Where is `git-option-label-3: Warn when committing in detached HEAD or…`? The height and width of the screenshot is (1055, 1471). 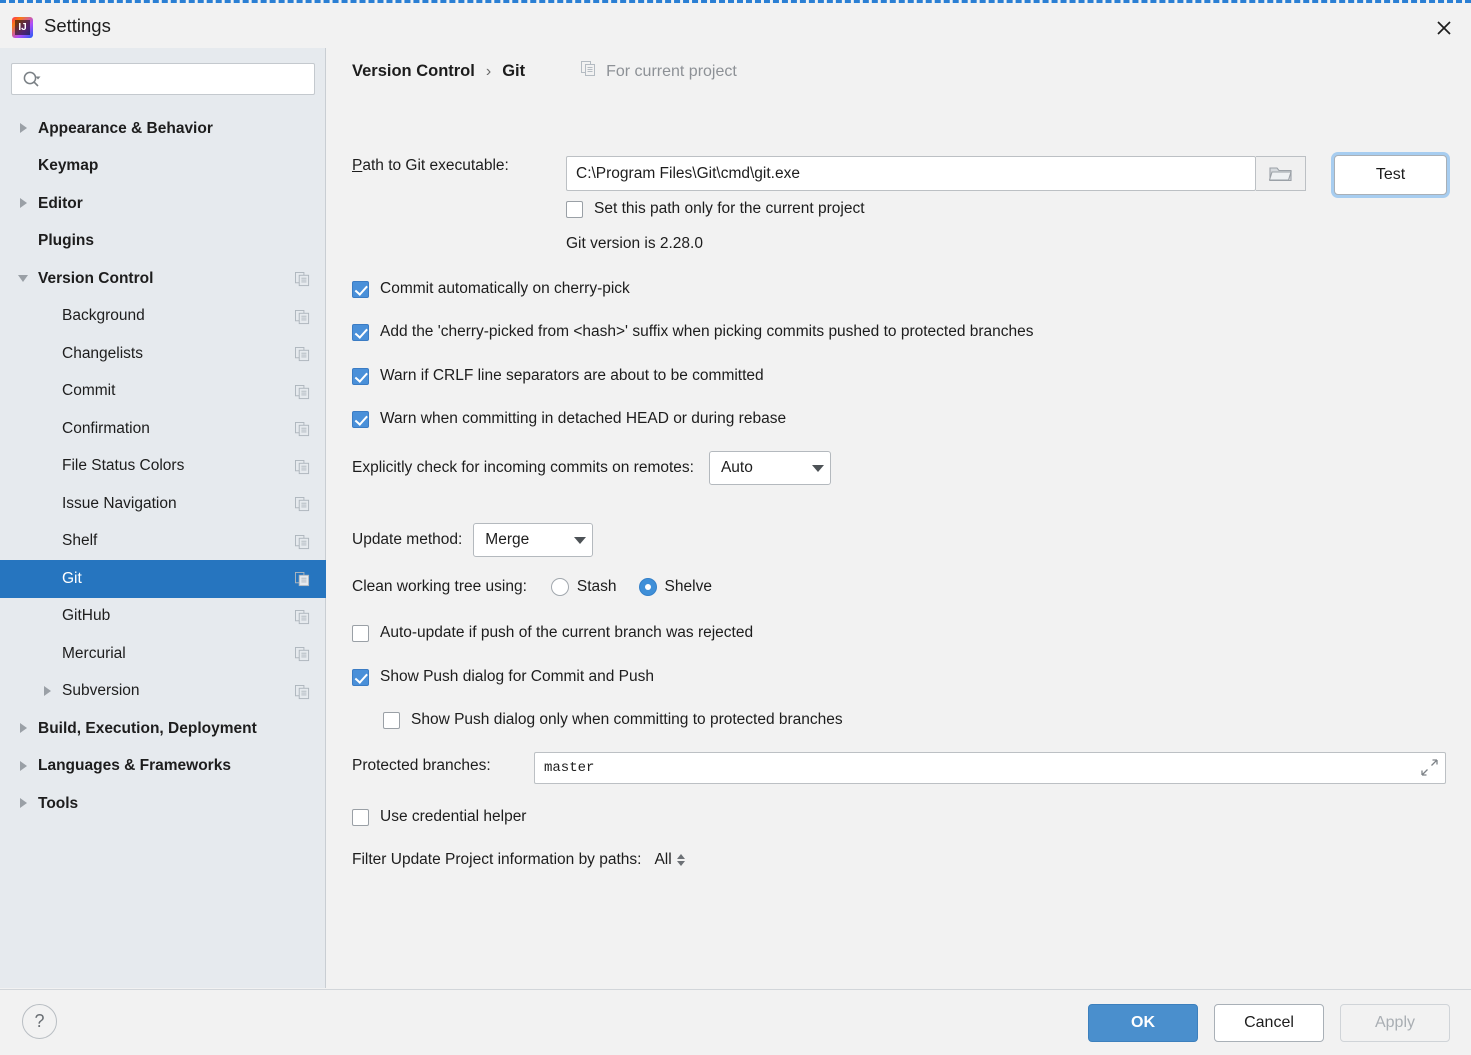 git-option-label-3: Warn when committing in detached HEAD or… is located at coordinates (583, 418).